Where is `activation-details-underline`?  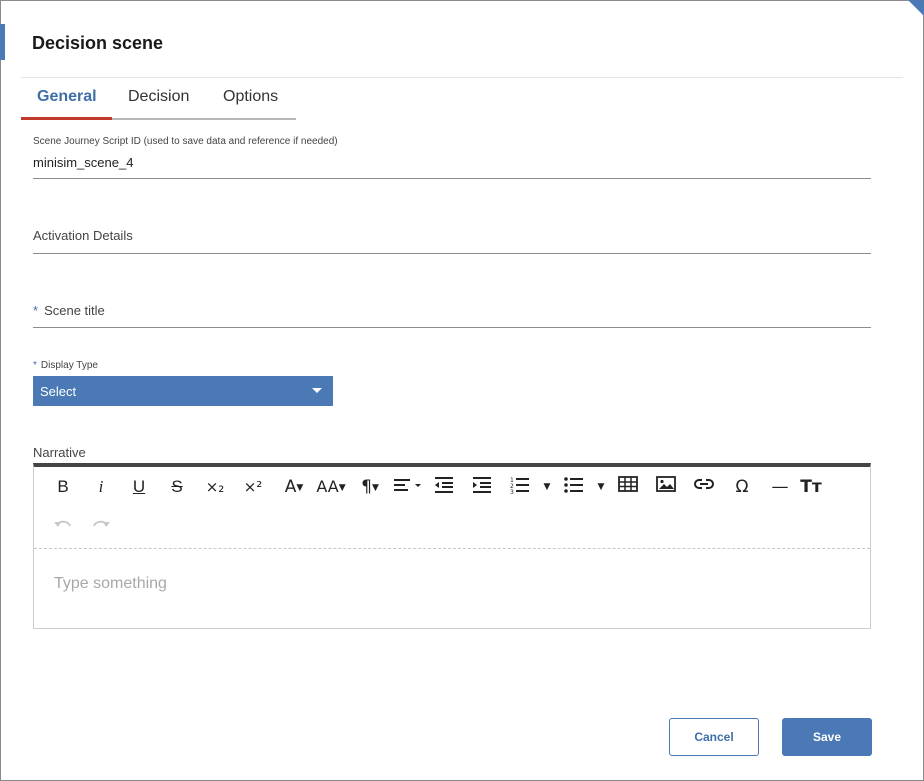 activation-details-underline is located at coordinates (452, 253).